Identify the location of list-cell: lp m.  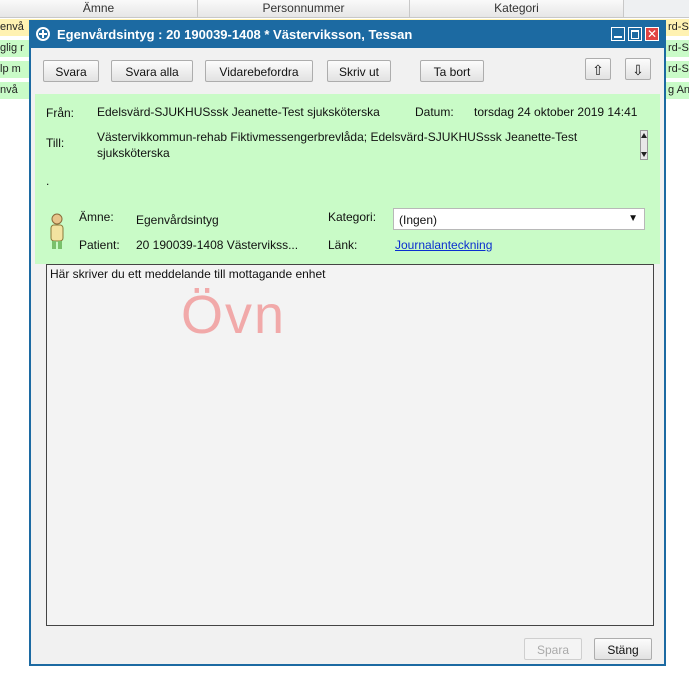
(10, 69).